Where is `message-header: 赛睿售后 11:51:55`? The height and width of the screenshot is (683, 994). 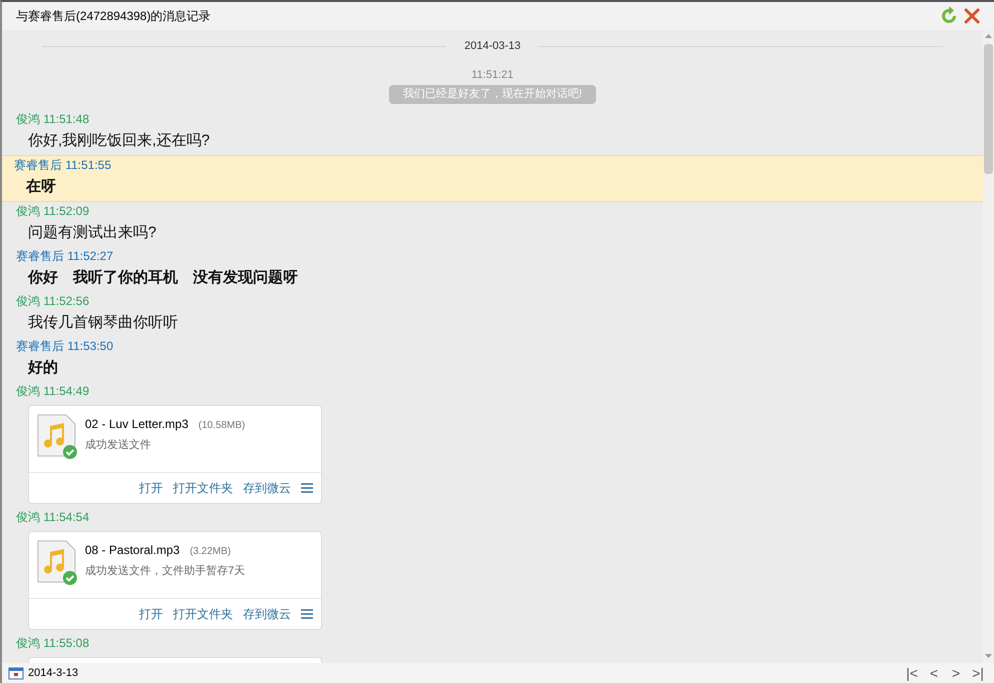
message-header: 赛睿售后 11:51:55 is located at coordinates (63, 165).